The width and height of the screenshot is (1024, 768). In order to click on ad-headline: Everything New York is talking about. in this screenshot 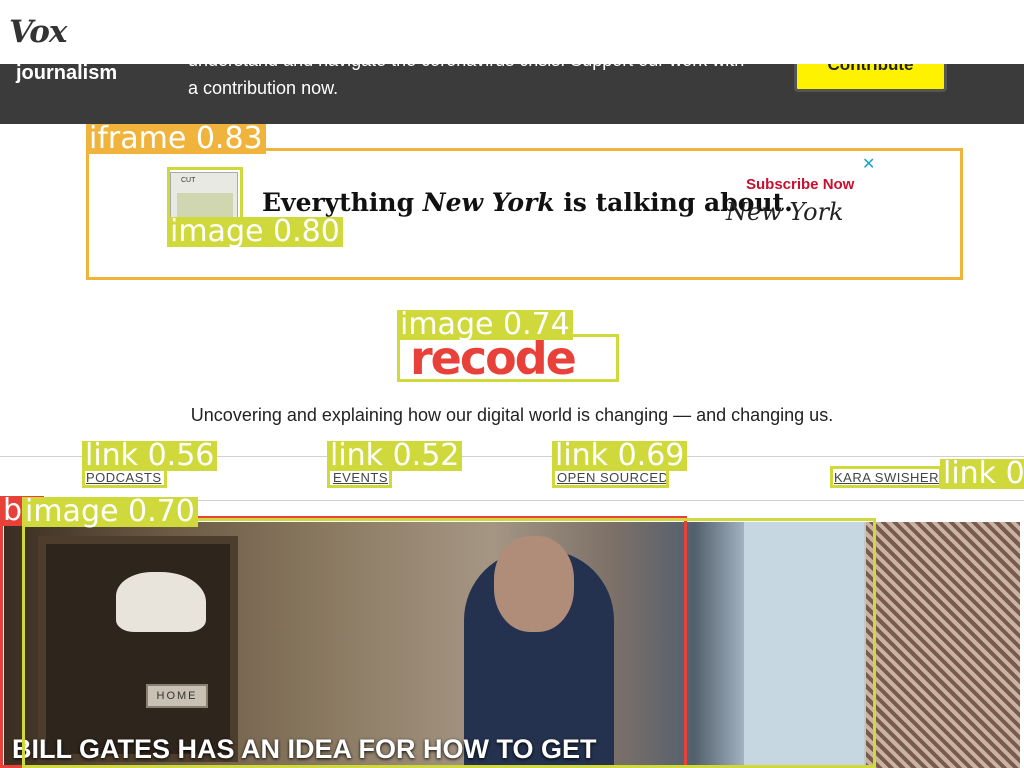, I will do `click(527, 202)`.